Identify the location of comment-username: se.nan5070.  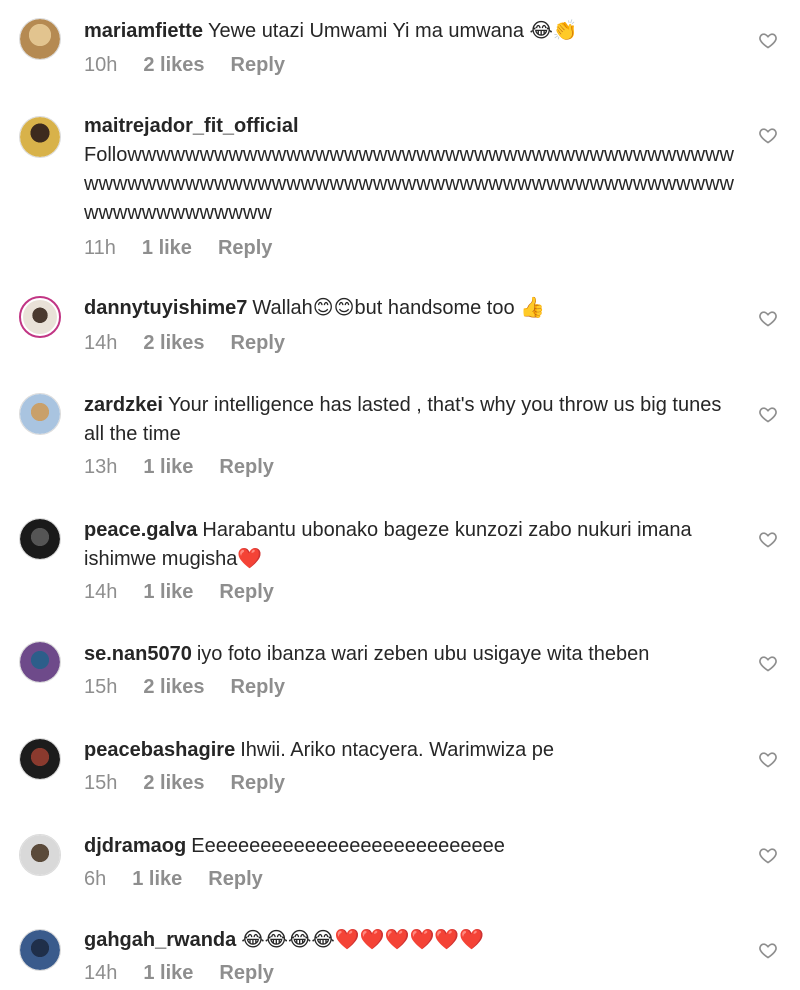
(138, 654).